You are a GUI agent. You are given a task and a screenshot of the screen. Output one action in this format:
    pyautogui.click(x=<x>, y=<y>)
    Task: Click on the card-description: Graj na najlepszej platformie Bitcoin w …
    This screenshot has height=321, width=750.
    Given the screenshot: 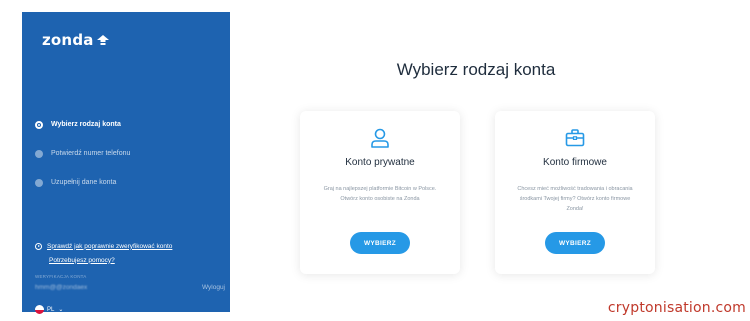 What is the action you would take?
    pyautogui.click(x=380, y=194)
    